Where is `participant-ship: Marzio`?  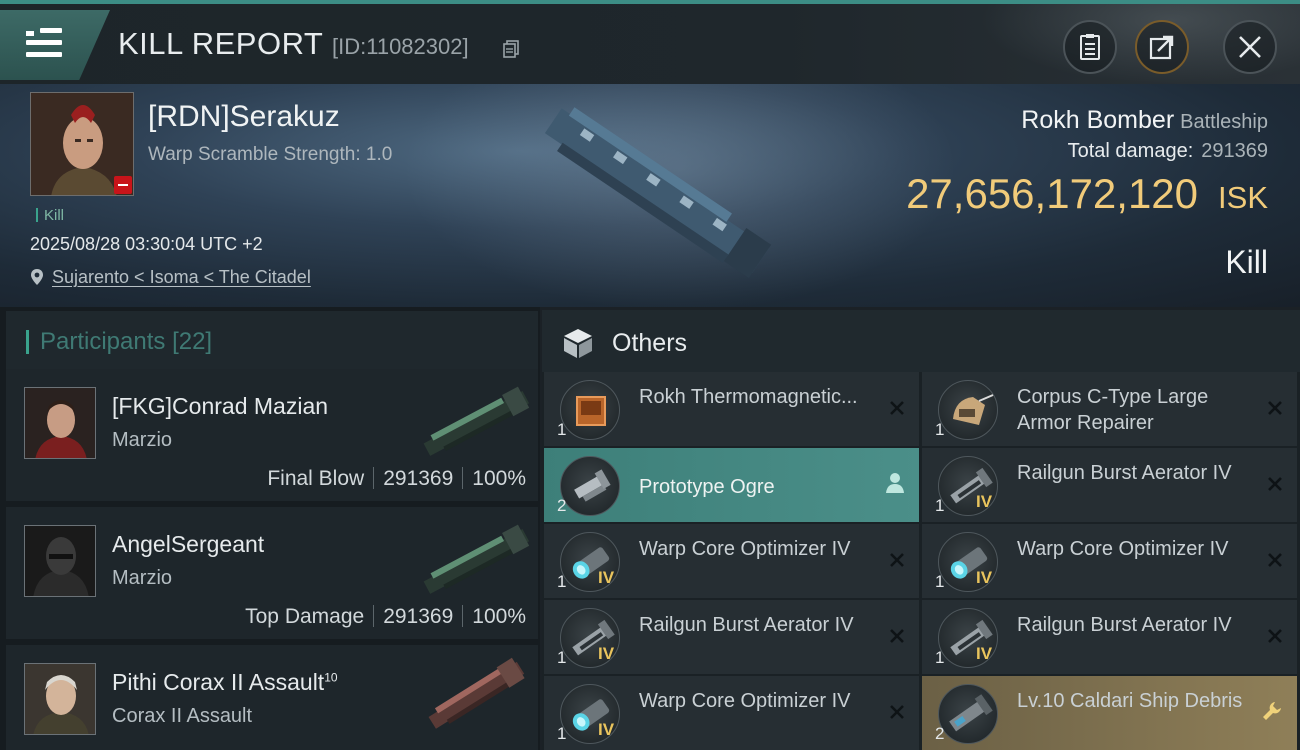
participant-ship: Marzio is located at coordinates (142, 440).